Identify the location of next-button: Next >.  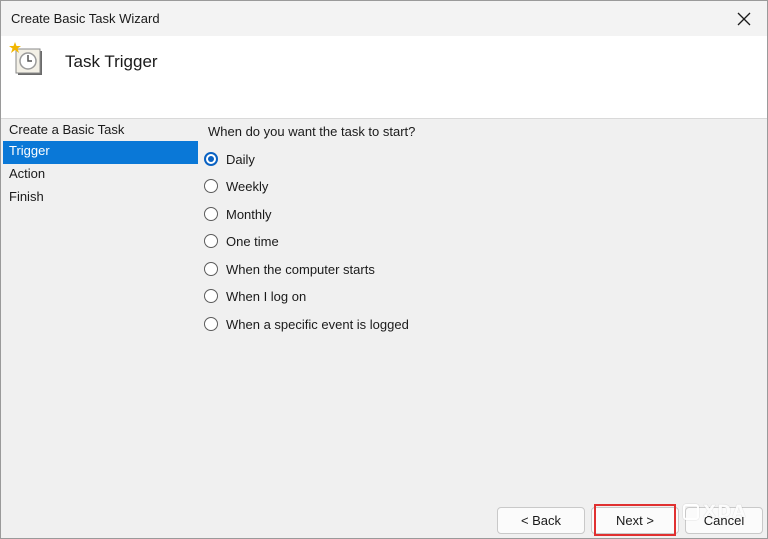
(635, 520).